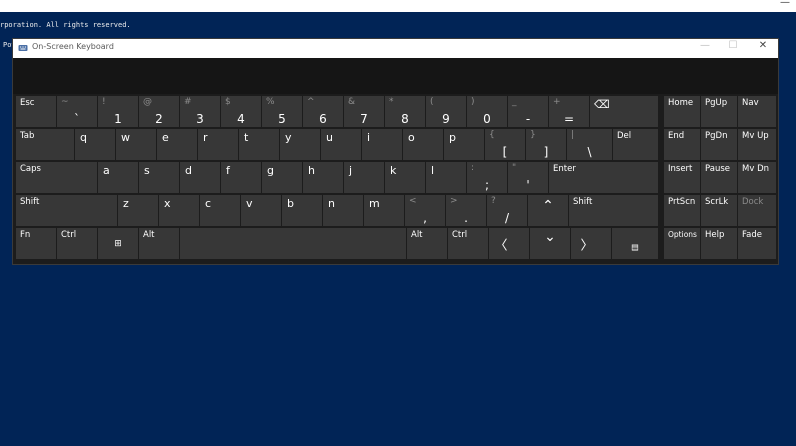 The height and width of the screenshot is (446, 796). Describe the element at coordinates (719, 177) in the screenshot. I see `key-pause: Pause` at that location.